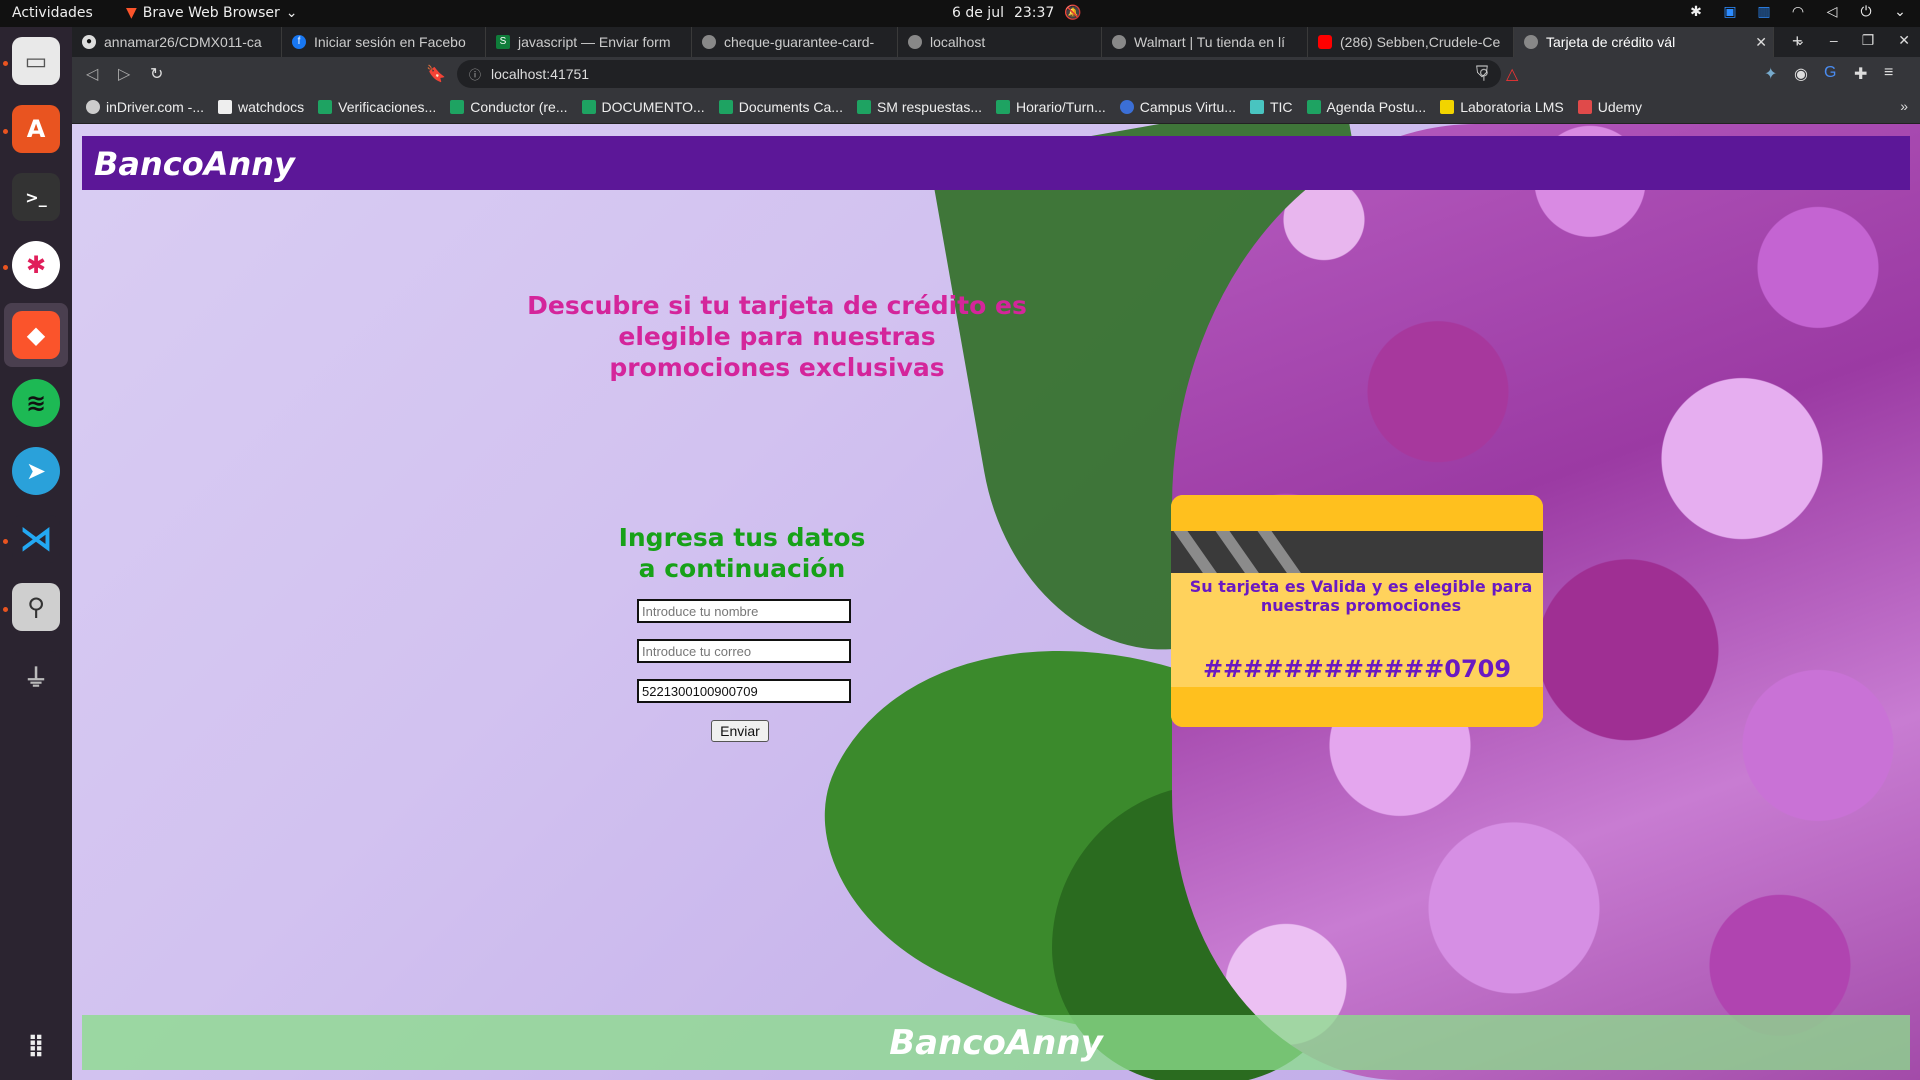 The height and width of the screenshot is (1080, 1920). I want to click on terminal-icon: >_, so click(36, 197).